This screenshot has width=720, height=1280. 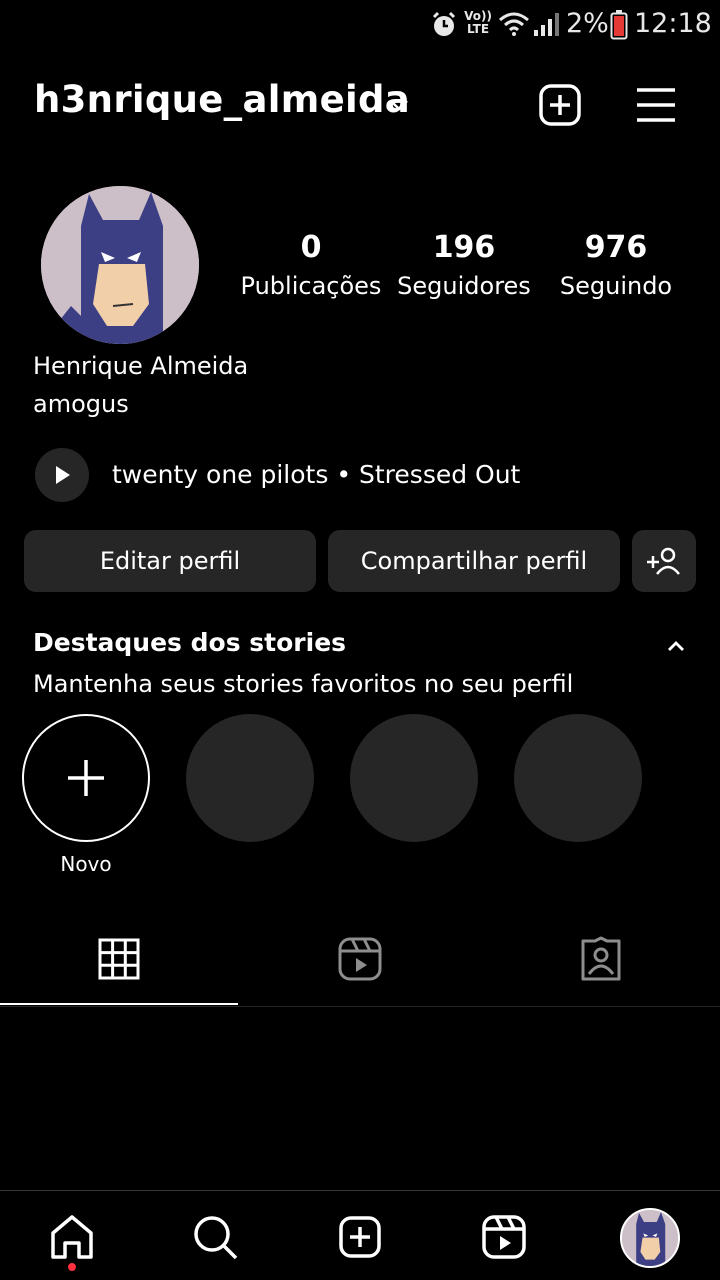 I want to click on tab-divider, so click(x=360, y=1006).